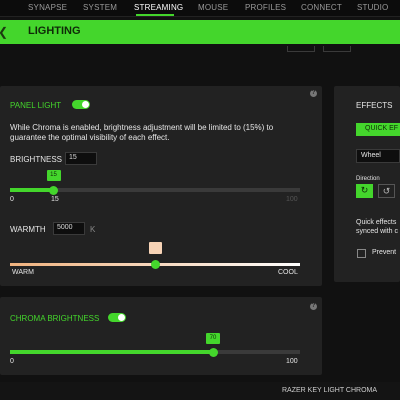 The width and height of the screenshot is (400, 400). What do you see at coordinates (54, 31) in the screenshot?
I see `page-title: LIGHTING` at bounding box center [54, 31].